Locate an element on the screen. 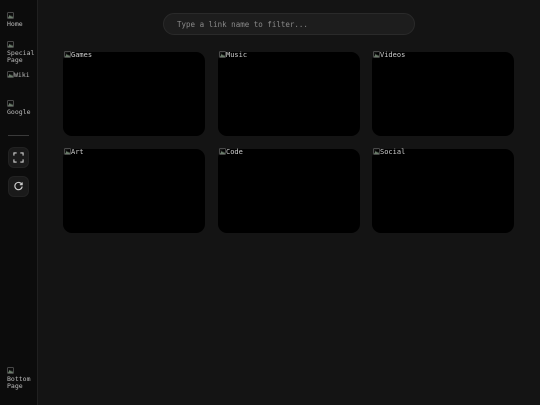  card-label: Music is located at coordinates (237, 55).